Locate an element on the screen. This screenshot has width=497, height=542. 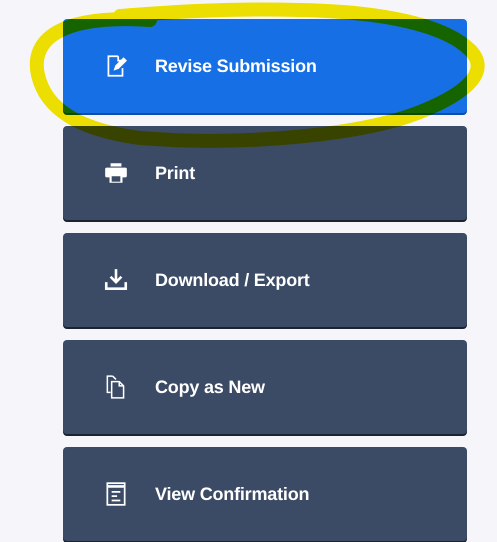
download-icon is located at coordinates (116, 280).